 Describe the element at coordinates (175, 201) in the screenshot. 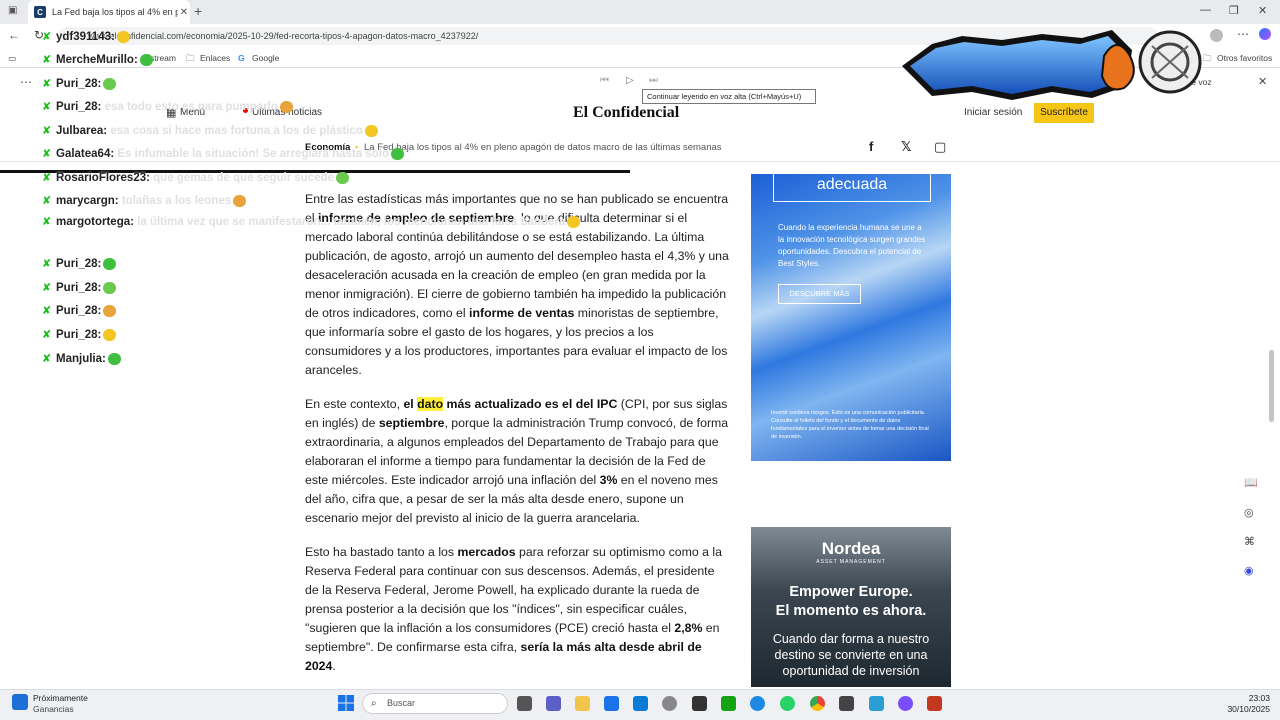

I see `chat-text: tolañas a los leones` at that location.